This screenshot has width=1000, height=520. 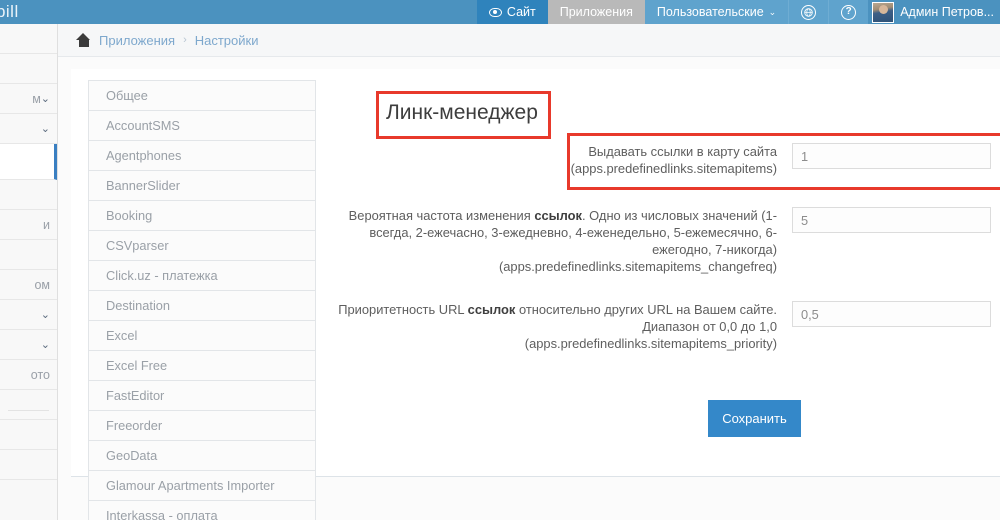 What do you see at coordinates (202, 426) in the screenshot?
I see `settings-list-item: Freeorder` at bounding box center [202, 426].